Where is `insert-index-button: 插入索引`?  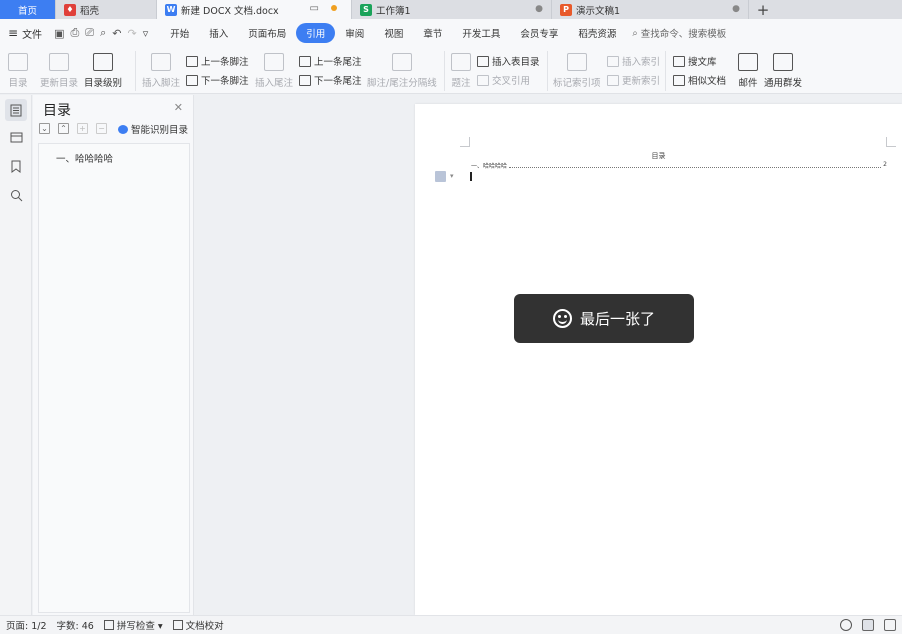
insert-index-button: 插入索引 is located at coordinates (633, 61).